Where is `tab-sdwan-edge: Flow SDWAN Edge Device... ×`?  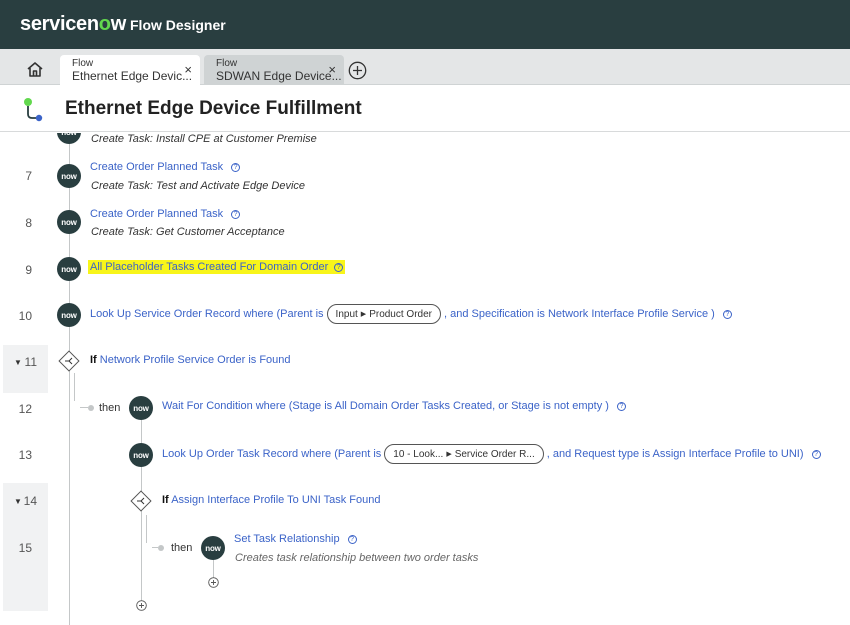 tab-sdwan-edge: Flow SDWAN Edge Device... × is located at coordinates (274, 70).